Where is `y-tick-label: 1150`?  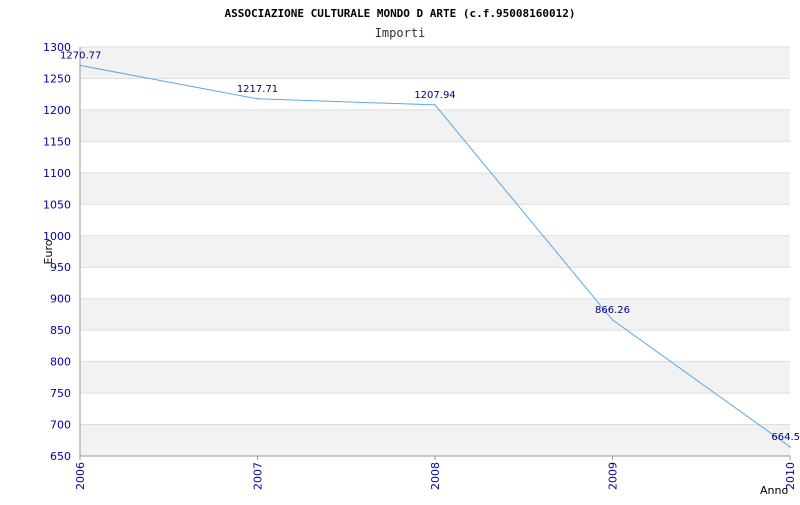
y-tick-label: 1150 is located at coordinates (57, 141).